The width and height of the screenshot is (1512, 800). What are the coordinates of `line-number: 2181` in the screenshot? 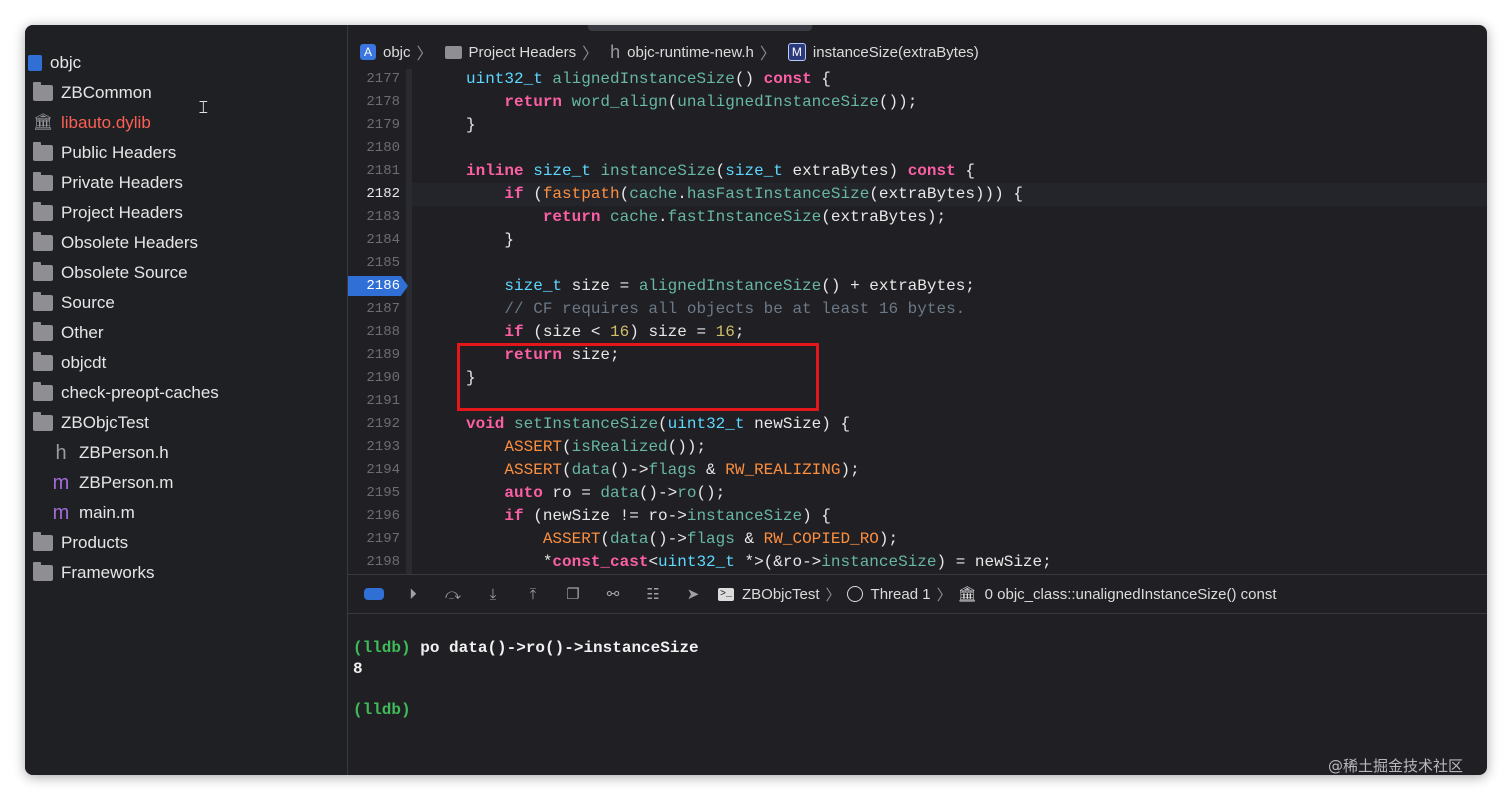 It's located at (374, 171).